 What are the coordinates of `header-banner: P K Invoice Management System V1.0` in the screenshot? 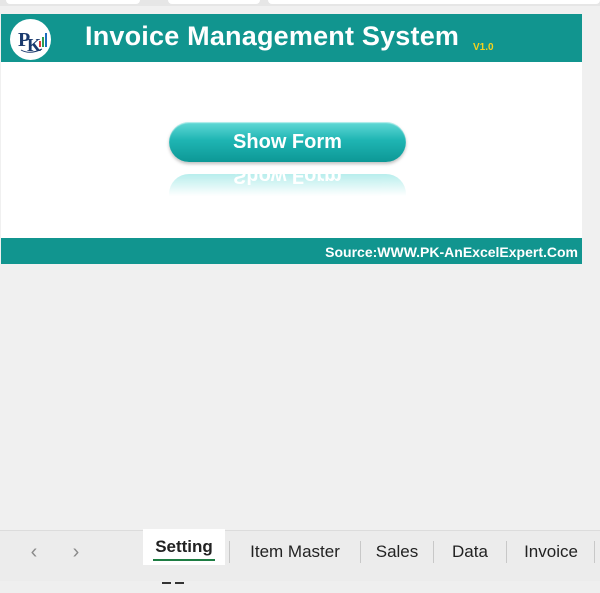 It's located at (291, 38).